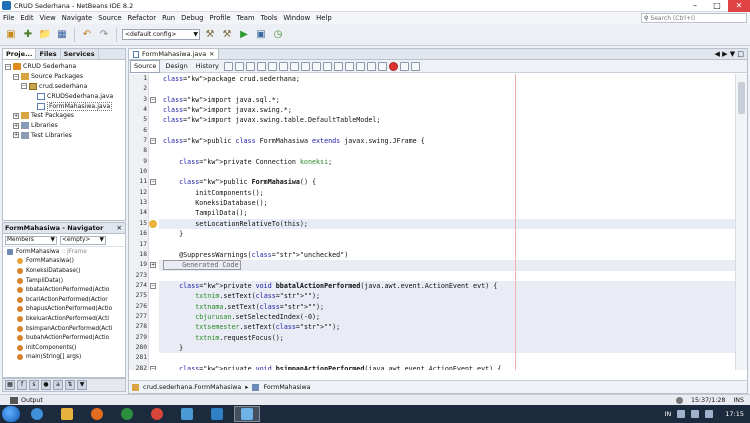 This screenshot has height=423, width=750. What do you see at coordinates (435, 317) in the screenshot?
I see `code-line: 277 cbjurusan.setSelectedIndex(-0);` at bounding box center [435, 317].